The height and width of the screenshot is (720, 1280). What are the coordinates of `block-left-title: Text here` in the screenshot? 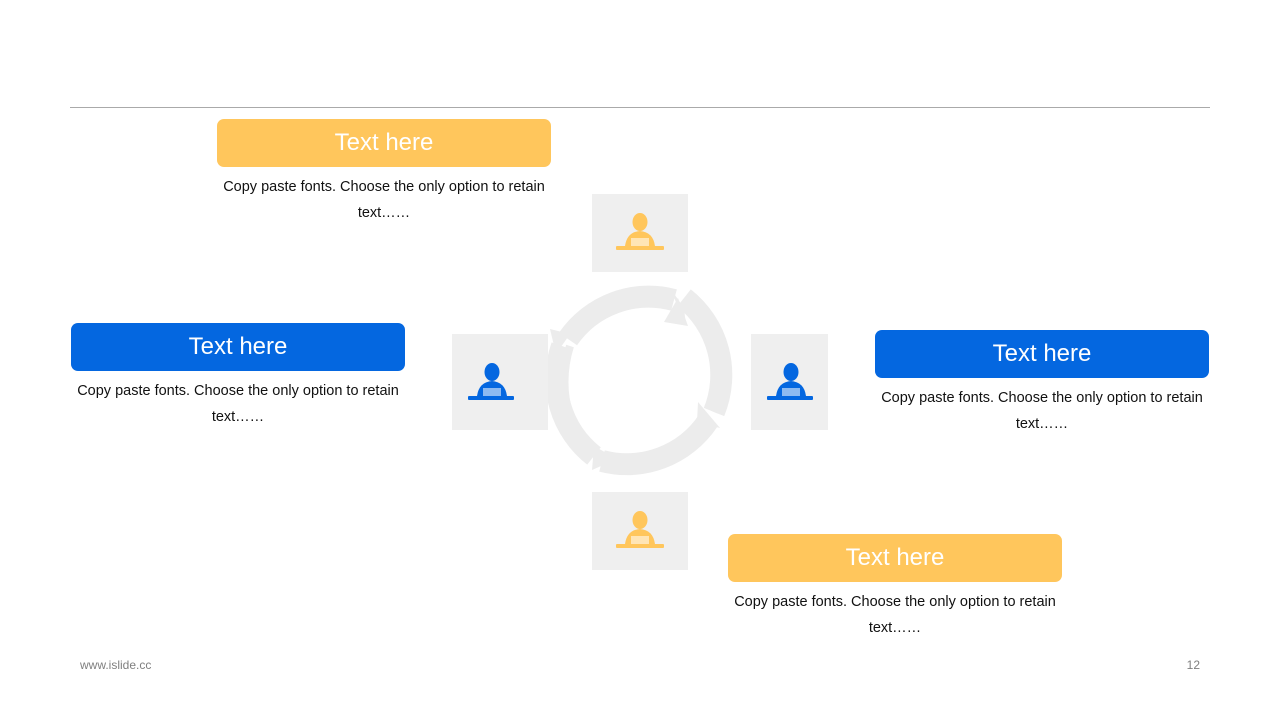 It's located at (238, 347).